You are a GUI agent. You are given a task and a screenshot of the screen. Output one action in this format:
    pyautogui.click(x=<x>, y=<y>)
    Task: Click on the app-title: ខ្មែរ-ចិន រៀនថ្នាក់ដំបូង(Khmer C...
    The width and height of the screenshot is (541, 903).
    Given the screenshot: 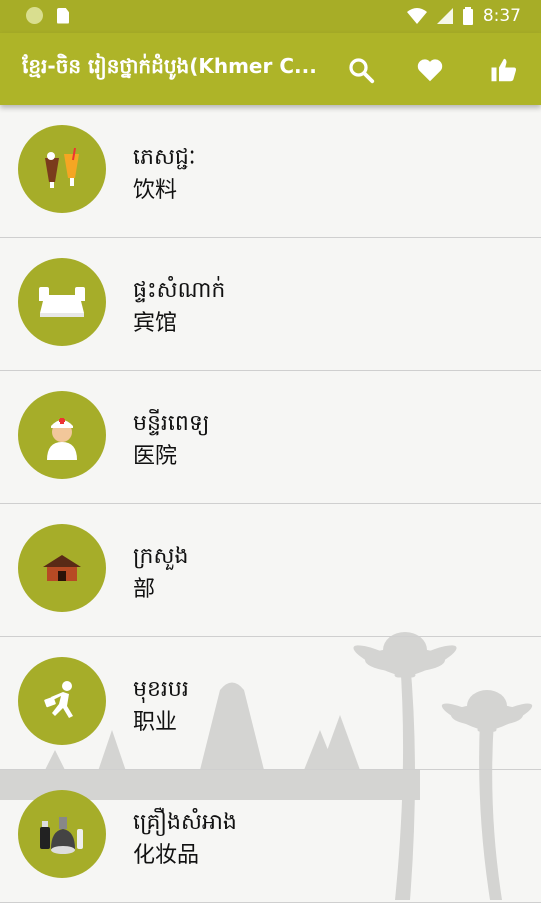 What is the action you would take?
    pyautogui.click(x=169, y=66)
    